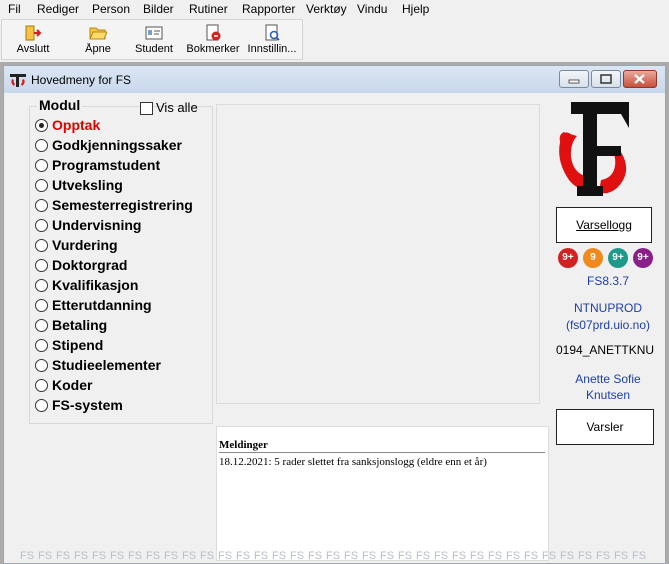 The image size is (669, 564). I want to click on checkbox-box, so click(146, 108).